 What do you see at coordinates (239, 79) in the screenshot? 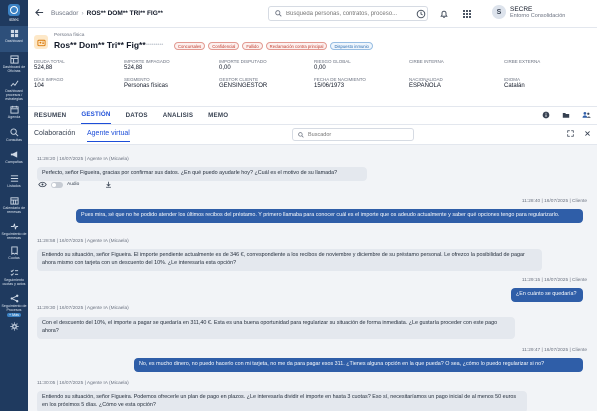
I see `field-label: Gestor cliente` at bounding box center [239, 79].